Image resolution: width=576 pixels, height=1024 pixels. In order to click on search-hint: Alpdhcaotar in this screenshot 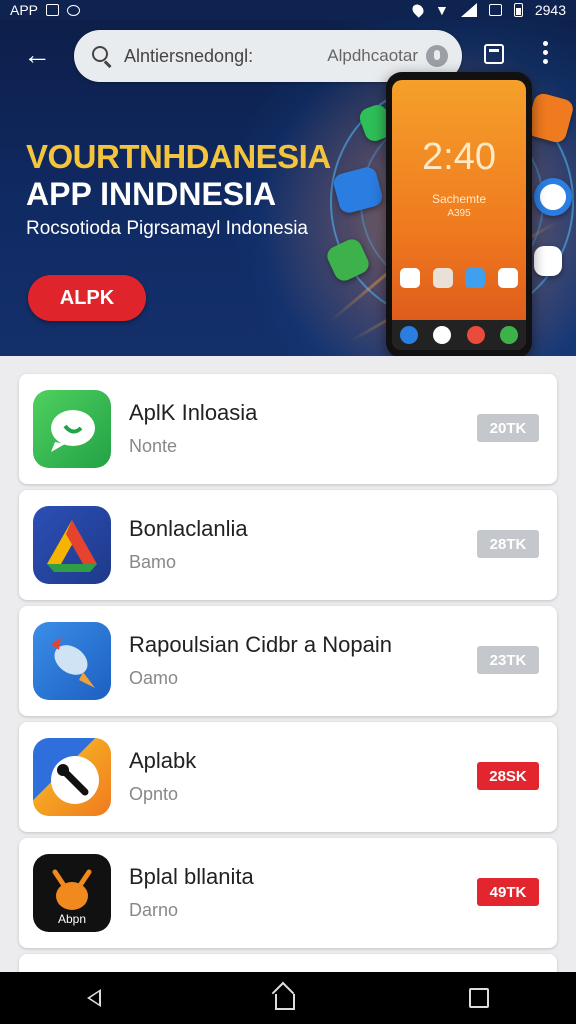, I will do `click(372, 55)`.